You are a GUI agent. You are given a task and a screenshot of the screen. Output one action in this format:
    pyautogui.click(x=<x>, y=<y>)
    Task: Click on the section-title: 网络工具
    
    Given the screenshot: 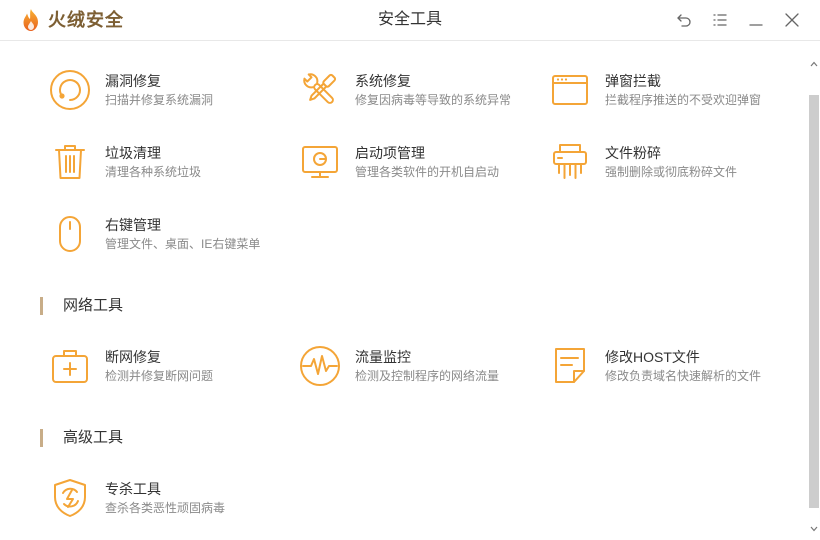 What is the action you would take?
    pyautogui.click(x=93, y=305)
    